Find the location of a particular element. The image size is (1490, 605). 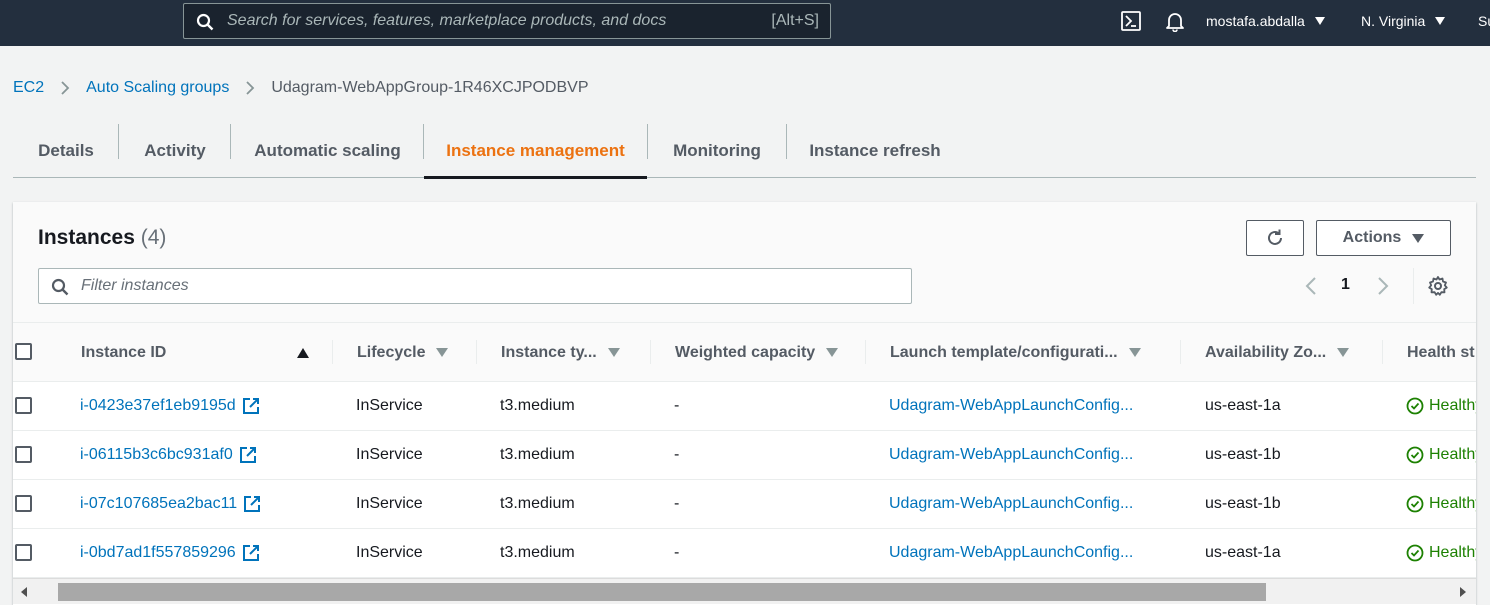

region-name: N. Virginia is located at coordinates (1393, 21).